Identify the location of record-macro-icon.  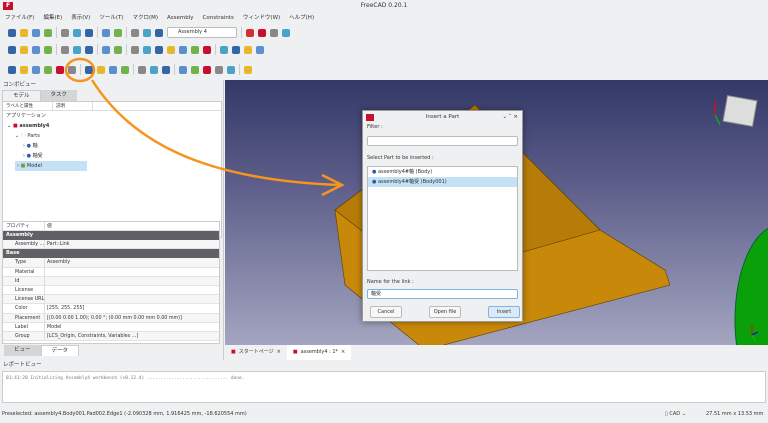
(250, 32).